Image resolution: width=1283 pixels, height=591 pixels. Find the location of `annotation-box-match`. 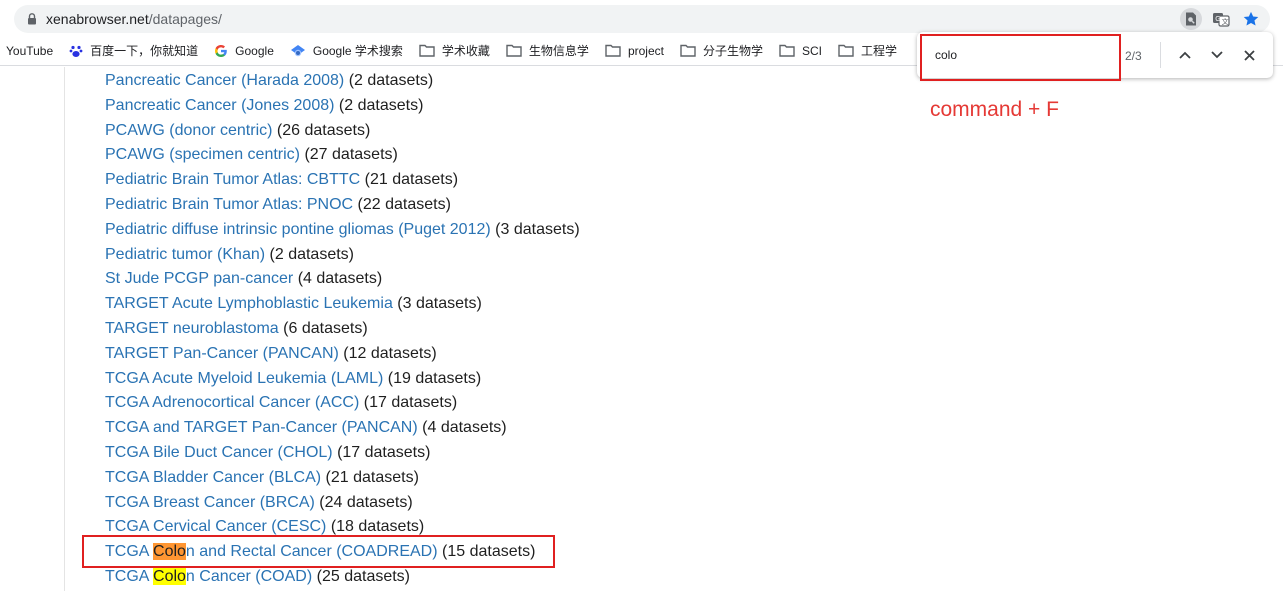

annotation-box-match is located at coordinates (318, 551).